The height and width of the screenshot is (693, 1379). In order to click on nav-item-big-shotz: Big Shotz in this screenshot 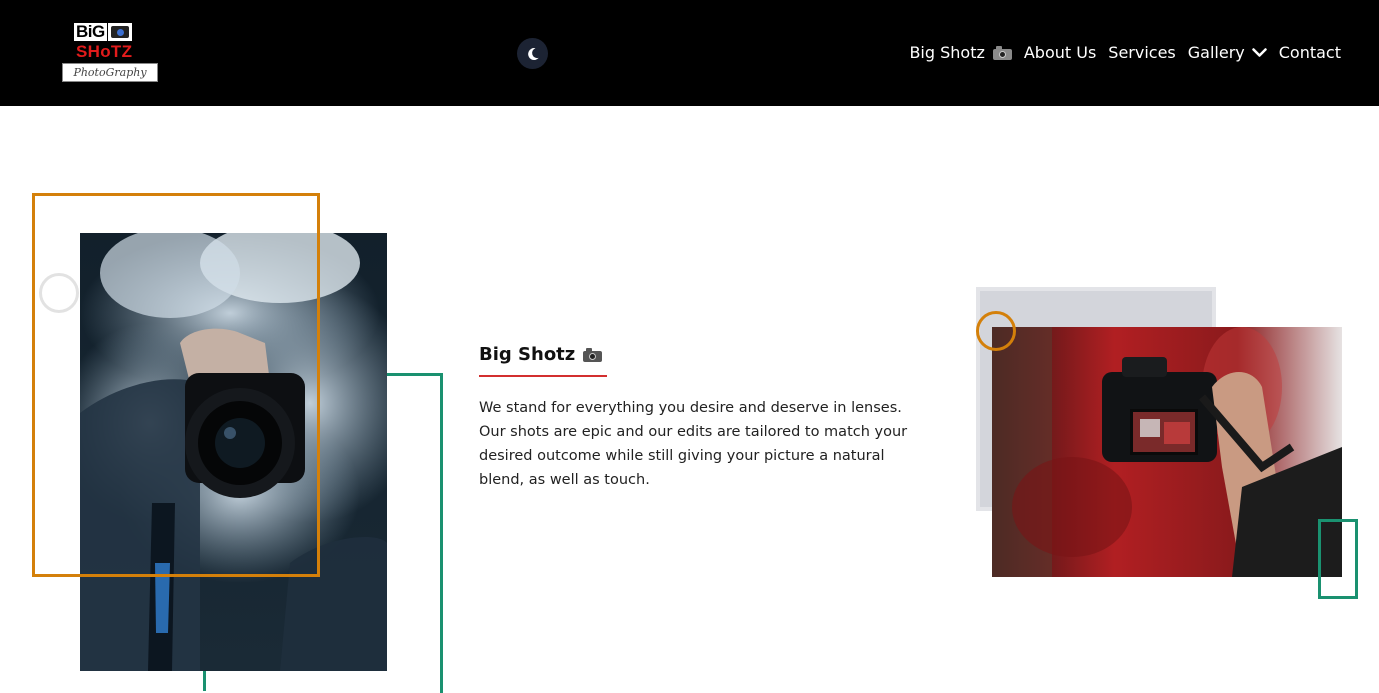, I will do `click(960, 53)`.